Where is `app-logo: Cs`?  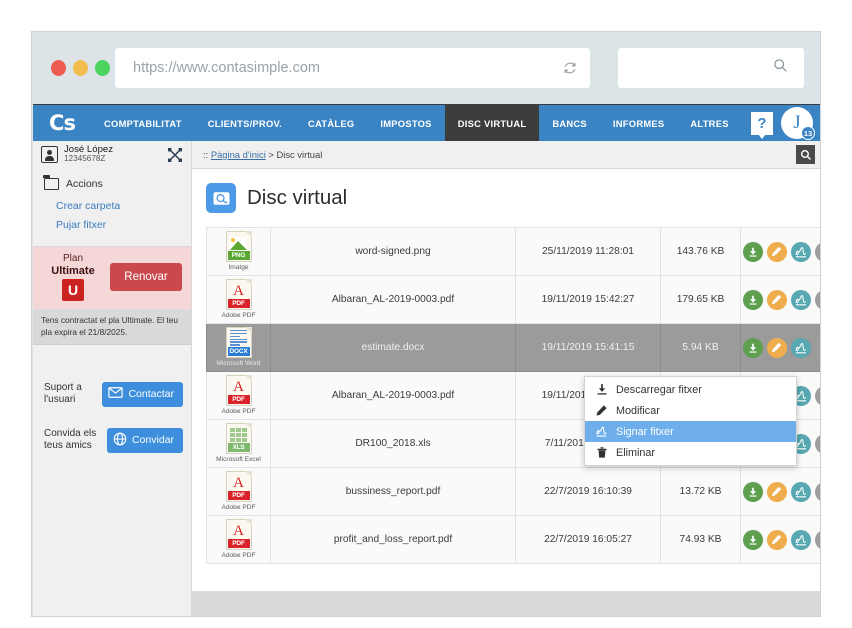
app-logo: Cs is located at coordinates (62, 123).